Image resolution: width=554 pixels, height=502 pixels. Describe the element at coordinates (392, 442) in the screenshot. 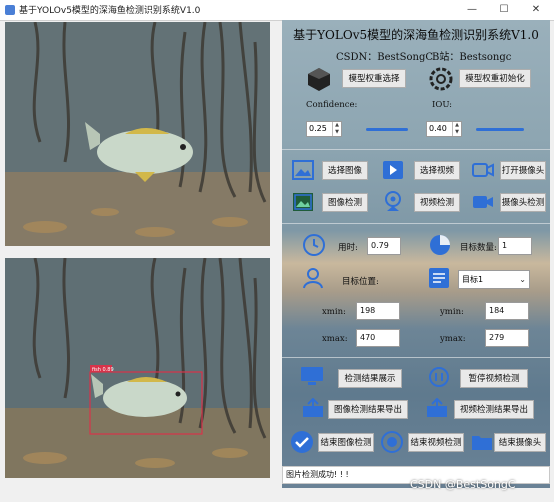

I see `stop-circle-icon` at that location.